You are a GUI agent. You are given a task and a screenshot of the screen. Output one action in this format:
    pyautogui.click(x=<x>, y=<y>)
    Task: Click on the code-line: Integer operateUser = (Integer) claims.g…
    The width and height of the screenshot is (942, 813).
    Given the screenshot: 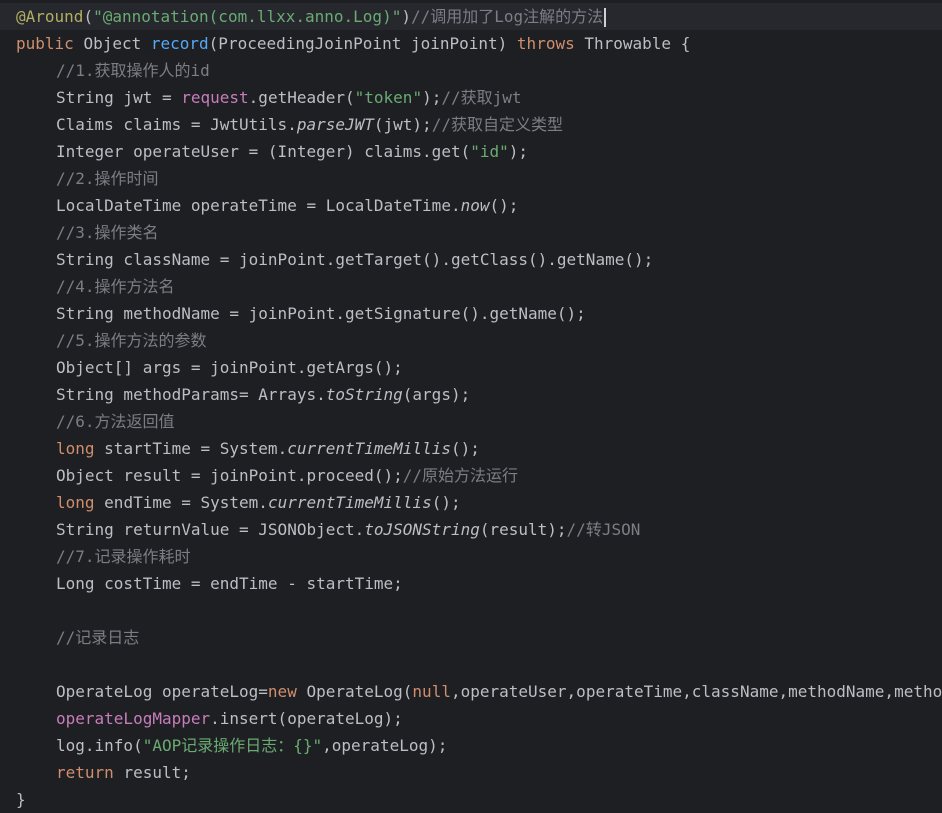 What is the action you would take?
    pyautogui.click(x=471, y=151)
    